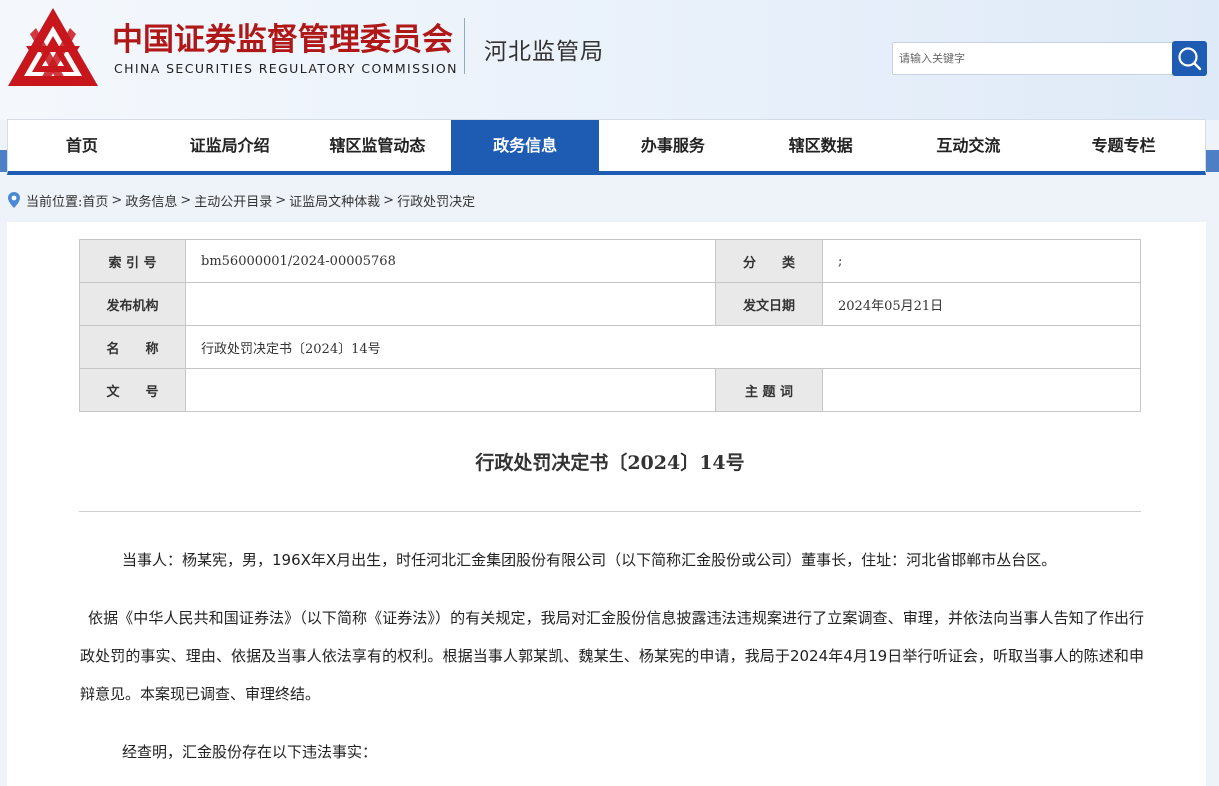 This screenshot has width=1219, height=786. I want to click on bureau-name: 河北监管局, so click(544, 52).